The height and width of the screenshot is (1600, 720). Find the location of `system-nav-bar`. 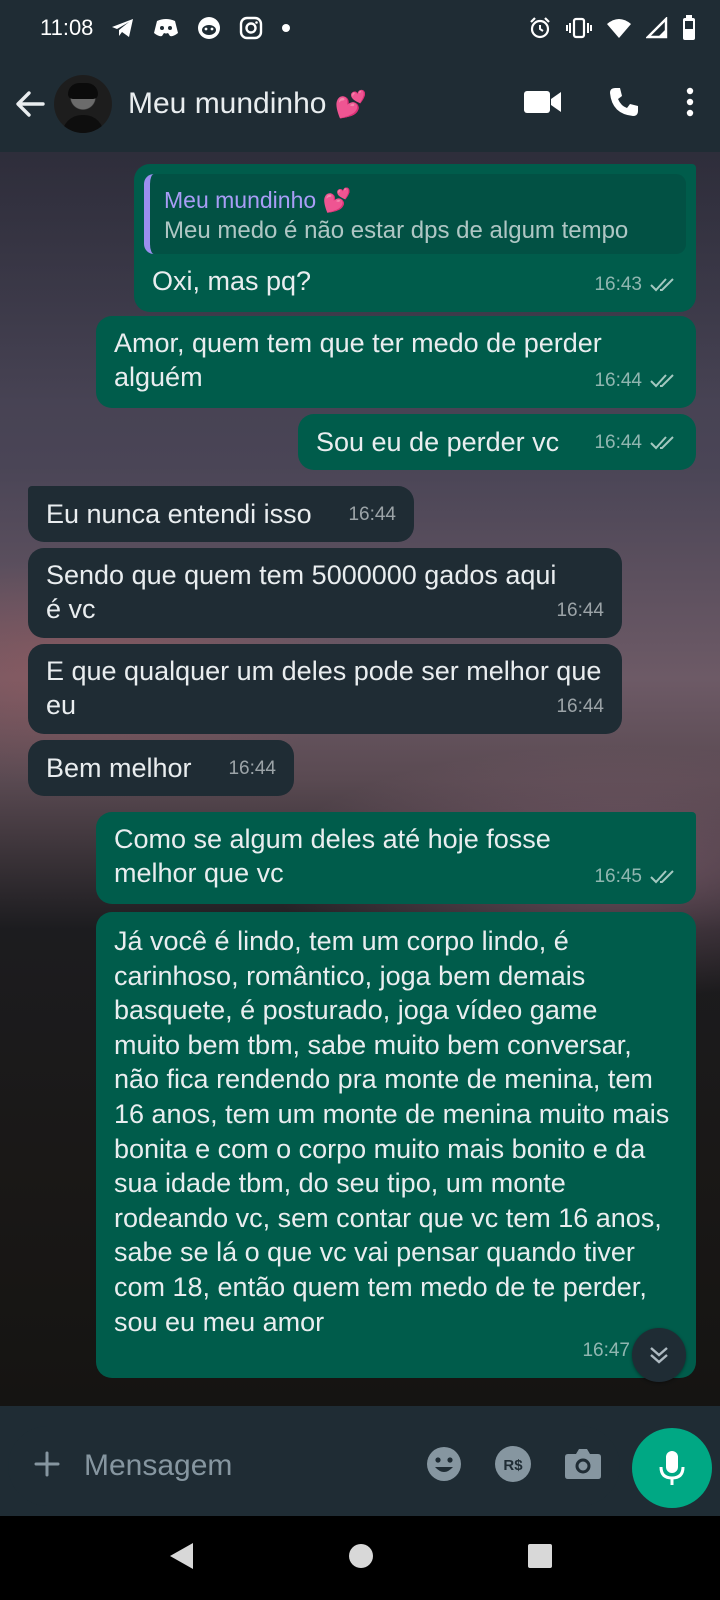

system-nav-bar is located at coordinates (360, 1558).